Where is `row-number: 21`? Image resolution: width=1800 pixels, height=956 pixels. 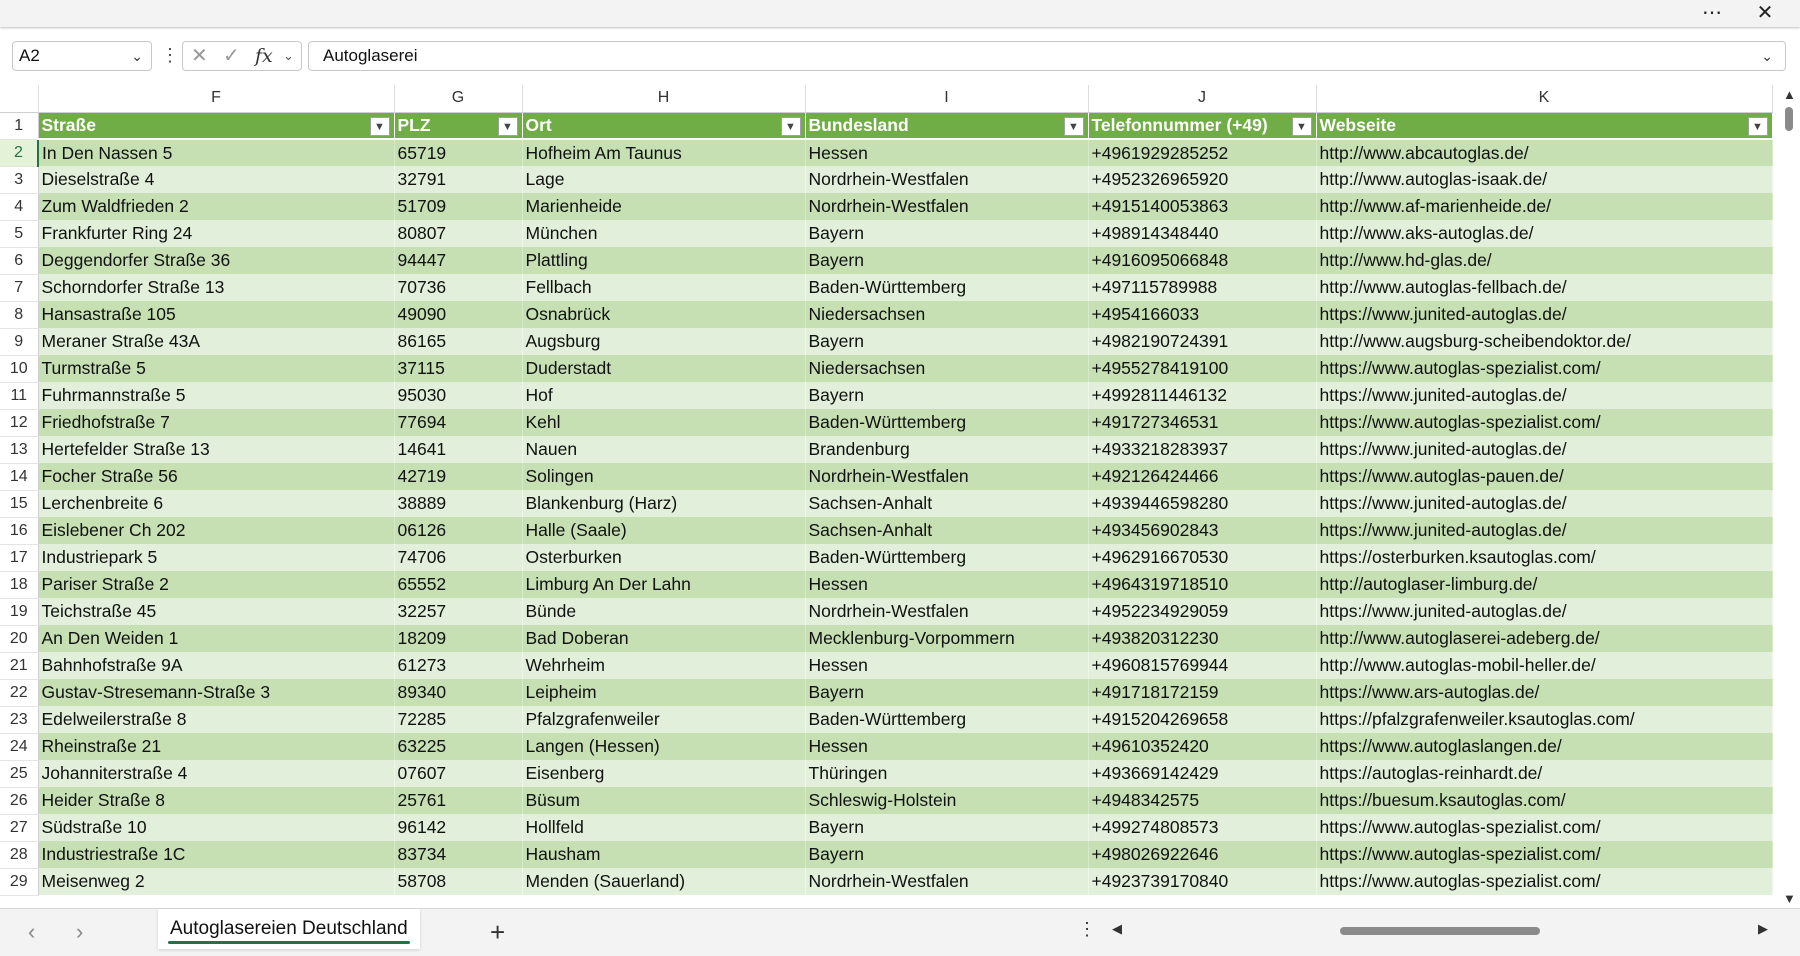
row-number: 21 is located at coordinates (19, 666).